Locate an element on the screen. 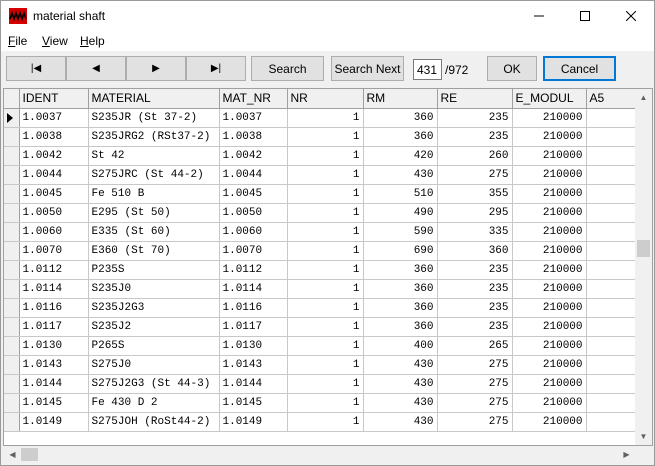 Image resolution: width=655 pixels, height=466 pixels. column-header-e-modul: E_MODUL is located at coordinates (549, 99).